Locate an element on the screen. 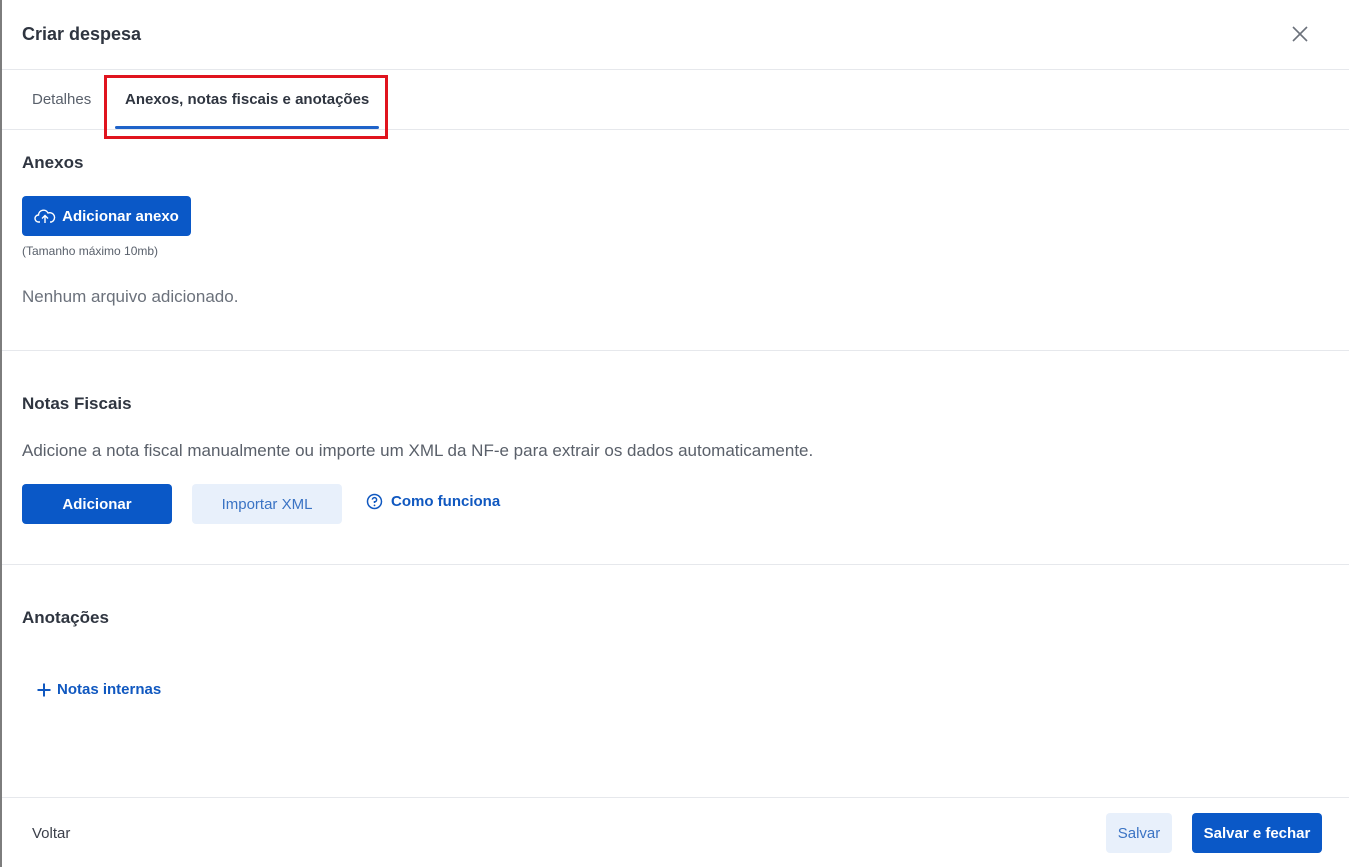 The height and width of the screenshot is (867, 1349). modal-footer: Voltar Salvar Salvar e fechar is located at coordinates (675, 832).